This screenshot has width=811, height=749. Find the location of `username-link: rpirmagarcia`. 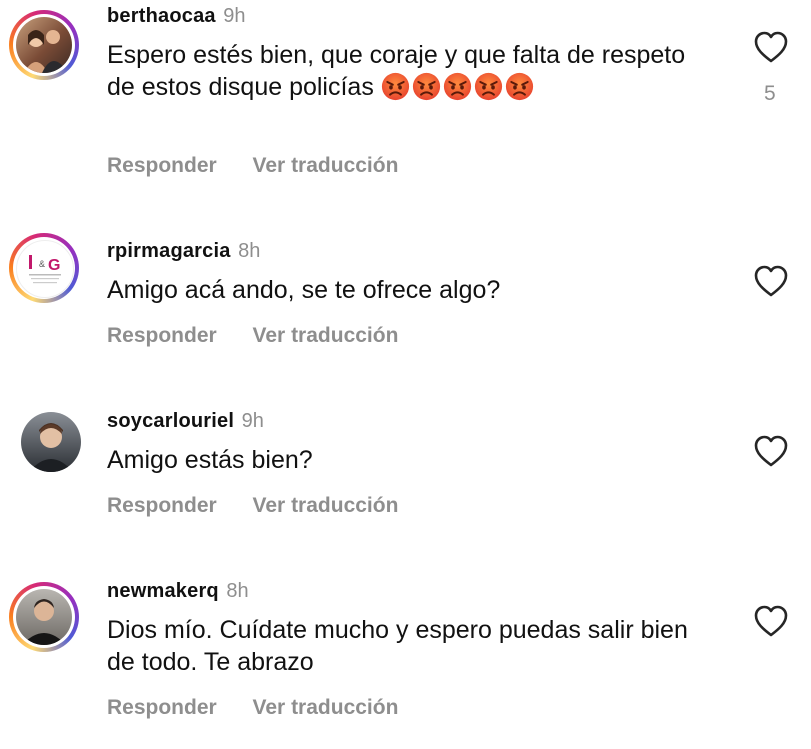

username-link: rpirmagarcia is located at coordinates (169, 251).